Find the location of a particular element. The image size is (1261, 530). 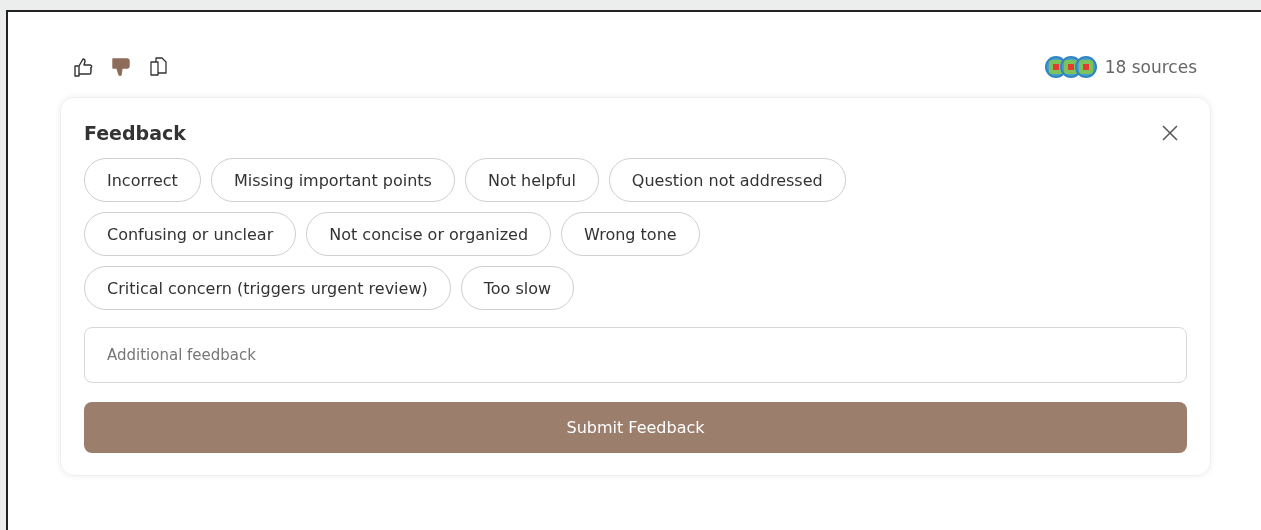

feedback-chip: Question not addressed is located at coordinates (727, 180).